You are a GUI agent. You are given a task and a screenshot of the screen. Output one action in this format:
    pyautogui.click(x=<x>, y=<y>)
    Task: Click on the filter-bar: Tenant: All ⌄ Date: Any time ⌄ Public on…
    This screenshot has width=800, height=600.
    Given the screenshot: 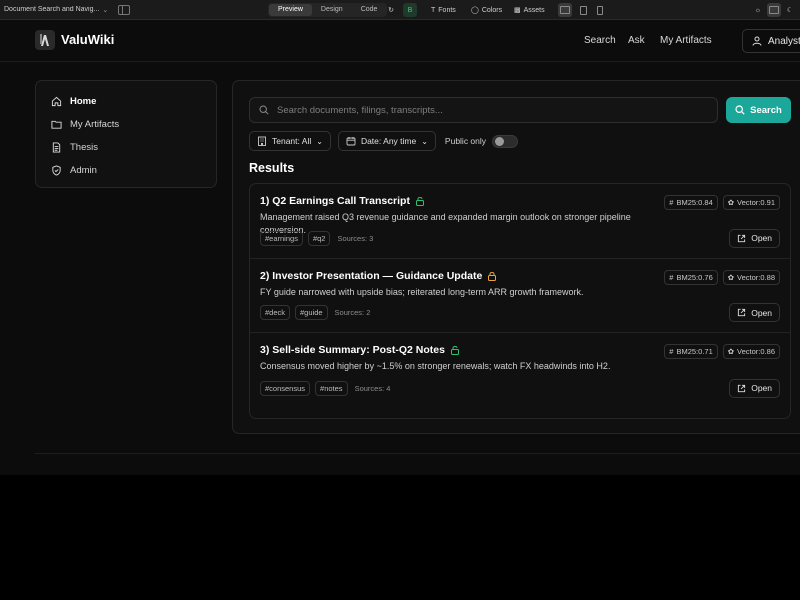 What is the action you would take?
    pyautogui.click(x=384, y=141)
    